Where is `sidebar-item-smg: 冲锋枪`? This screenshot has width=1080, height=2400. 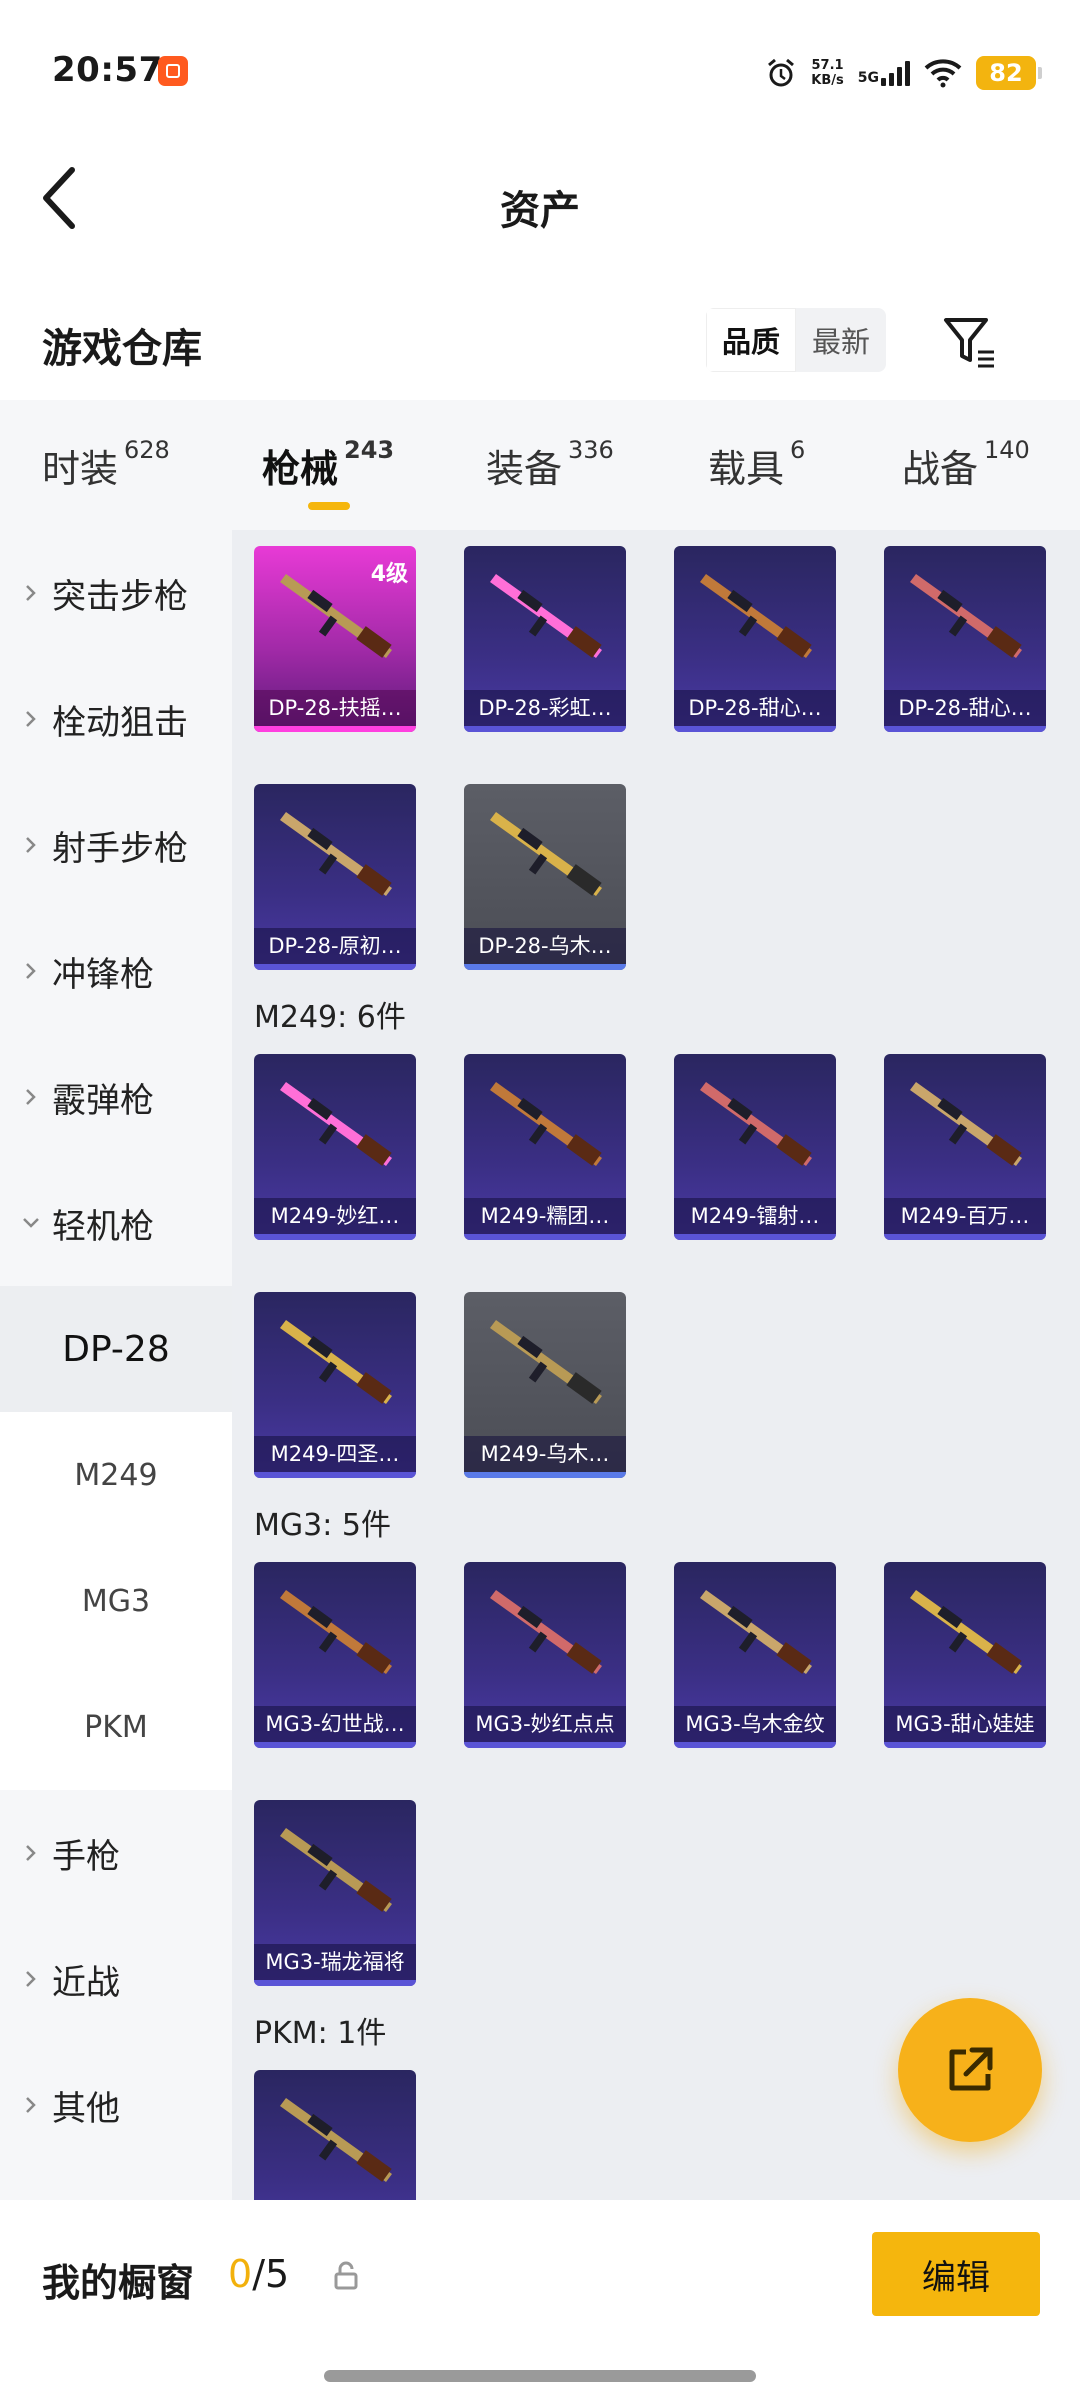 sidebar-item-smg: 冲锋枪 is located at coordinates (116, 971).